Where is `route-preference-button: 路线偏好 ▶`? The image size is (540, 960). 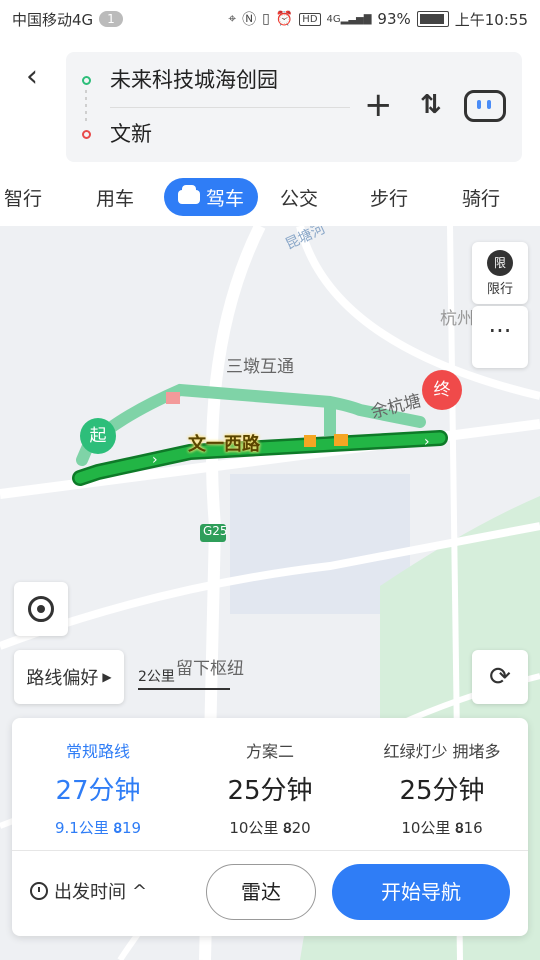
route-preference-button: 路线偏好 ▶ is located at coordinates (69, 677).